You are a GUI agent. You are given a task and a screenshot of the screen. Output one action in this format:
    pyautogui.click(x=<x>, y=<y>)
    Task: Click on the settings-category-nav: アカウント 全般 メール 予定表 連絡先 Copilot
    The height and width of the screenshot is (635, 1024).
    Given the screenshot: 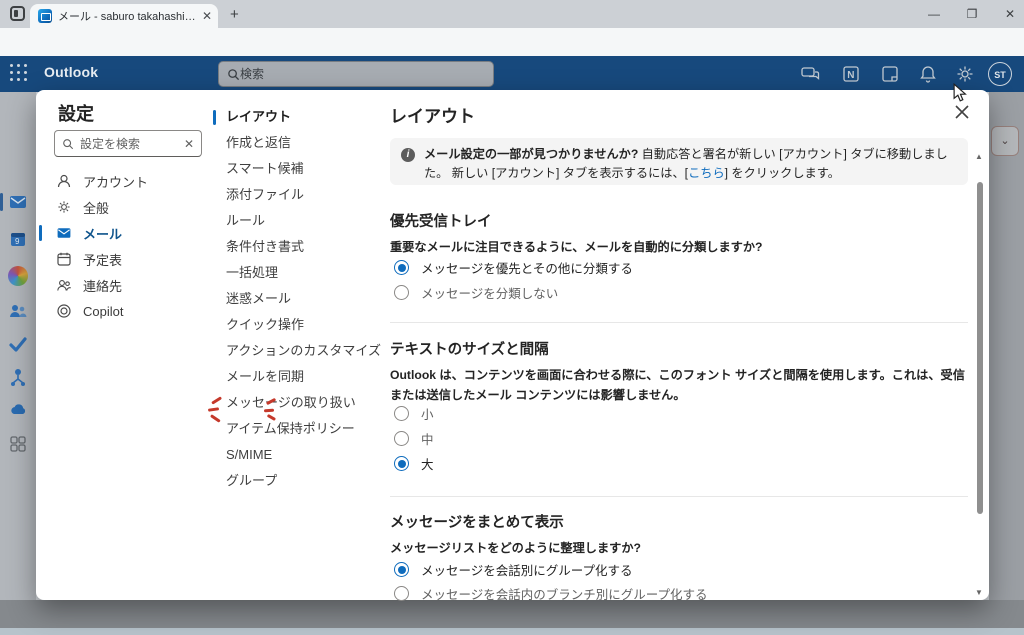 What is the action you would take?
    pyautogui.click(x=124, y=246)
    